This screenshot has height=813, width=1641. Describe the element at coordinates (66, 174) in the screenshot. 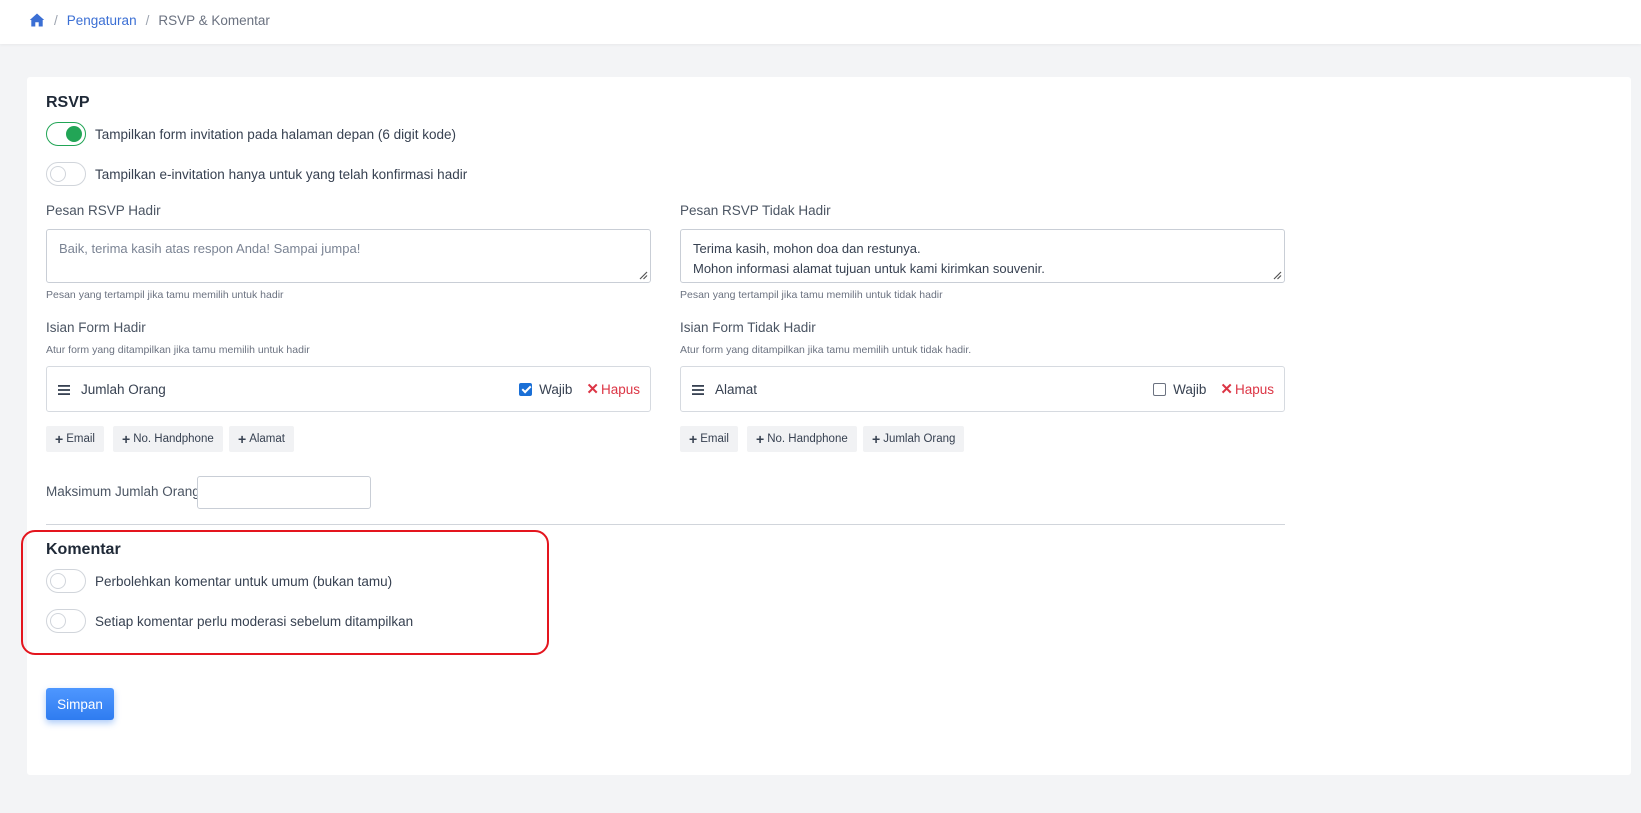

I see `toggle-e-invitation-confirmed` at that location.